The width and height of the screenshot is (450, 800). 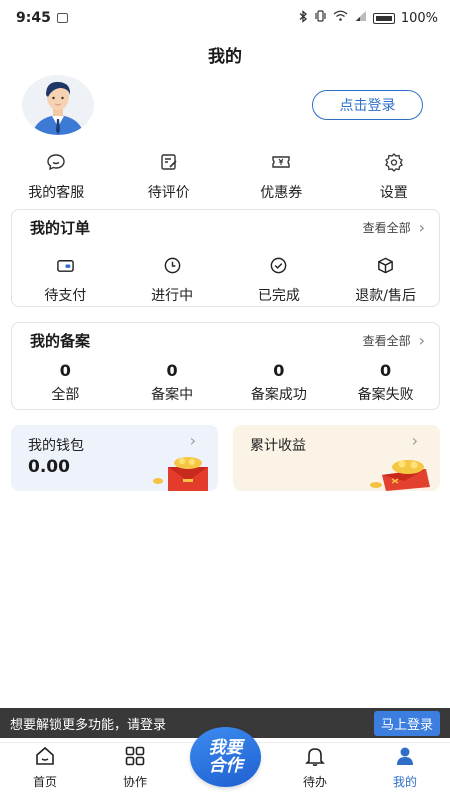 I want to click on earnings-card: 累计收益 ›, so click(x=336, y=458).